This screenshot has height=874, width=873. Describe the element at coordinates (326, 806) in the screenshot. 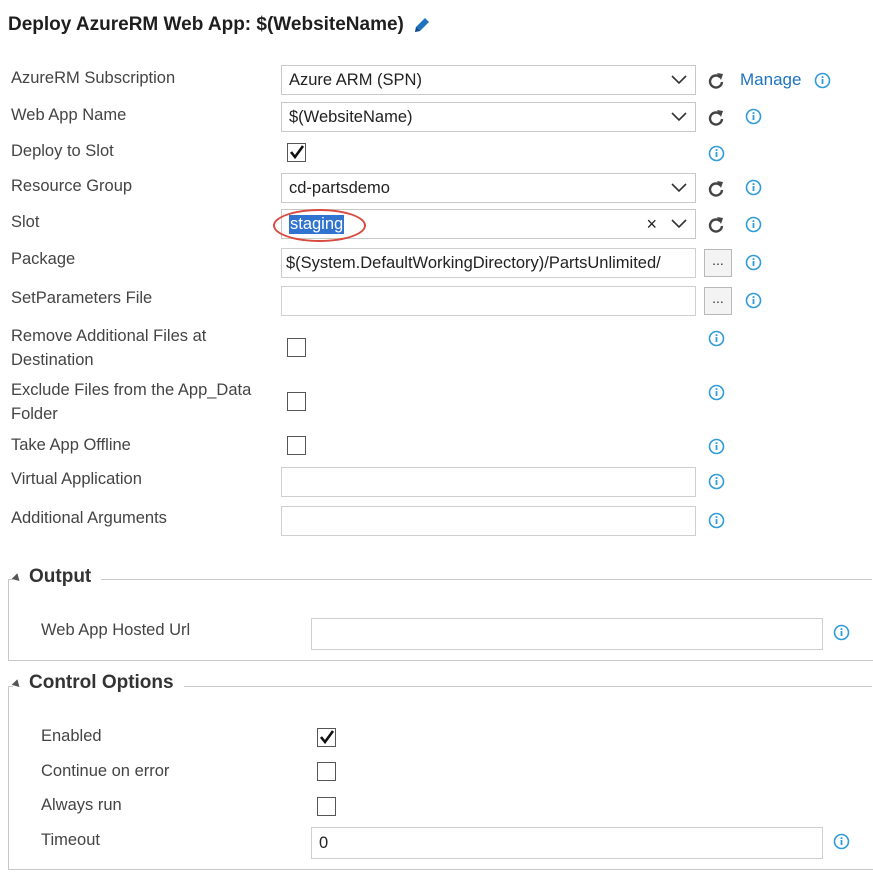

I see `always-run-checkbox` at that location.